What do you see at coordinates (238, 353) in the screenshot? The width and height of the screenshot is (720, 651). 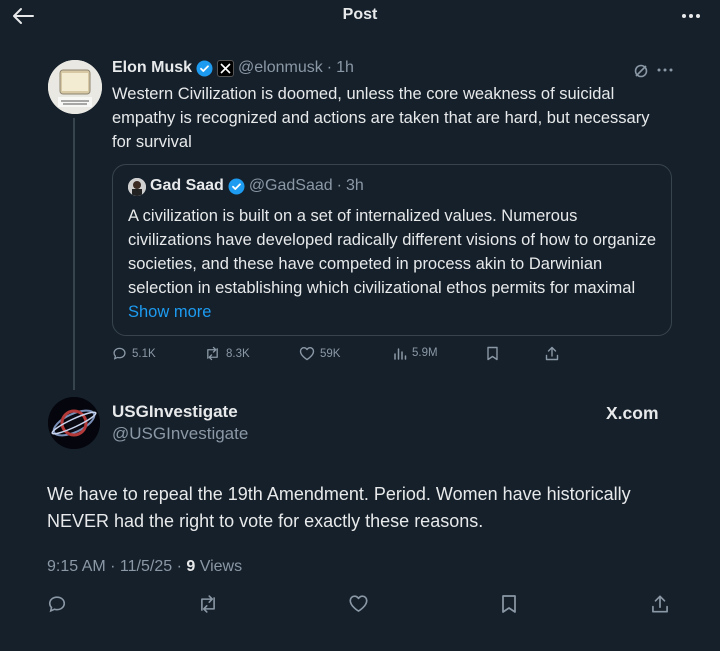 I see `repost-count: 8.3K` at bounding box center [238, 353].